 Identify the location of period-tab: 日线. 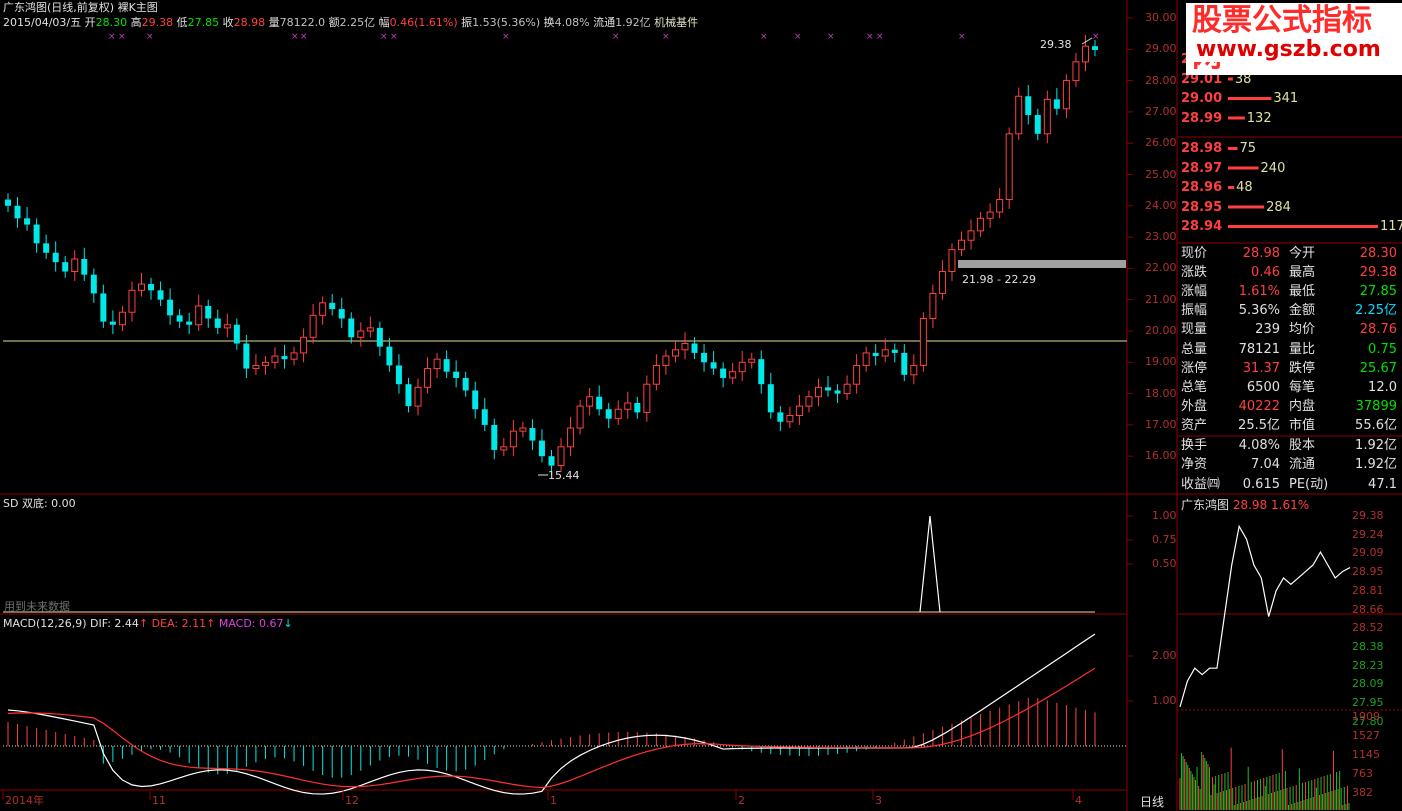
(1152, 802).